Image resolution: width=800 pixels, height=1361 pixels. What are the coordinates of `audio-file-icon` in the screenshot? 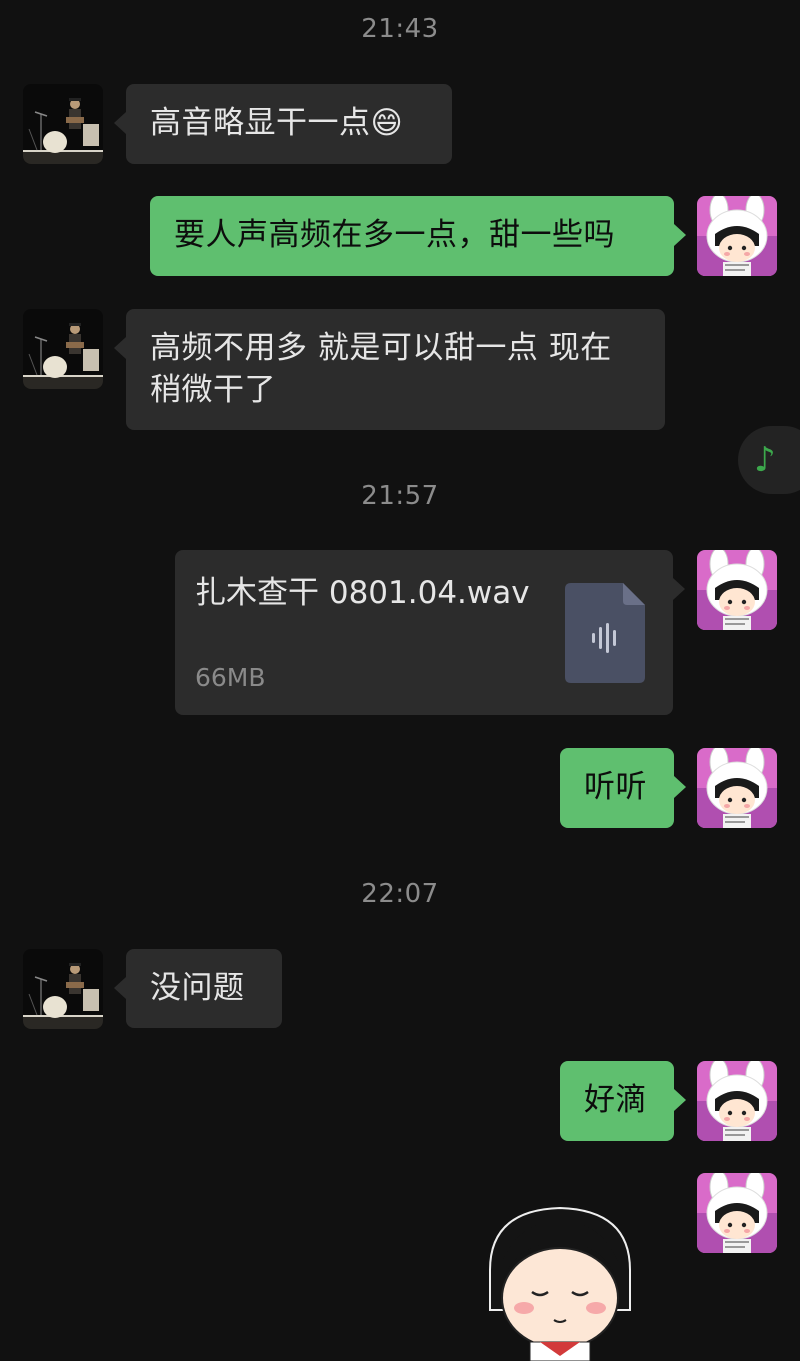 It's located at (605, 633).